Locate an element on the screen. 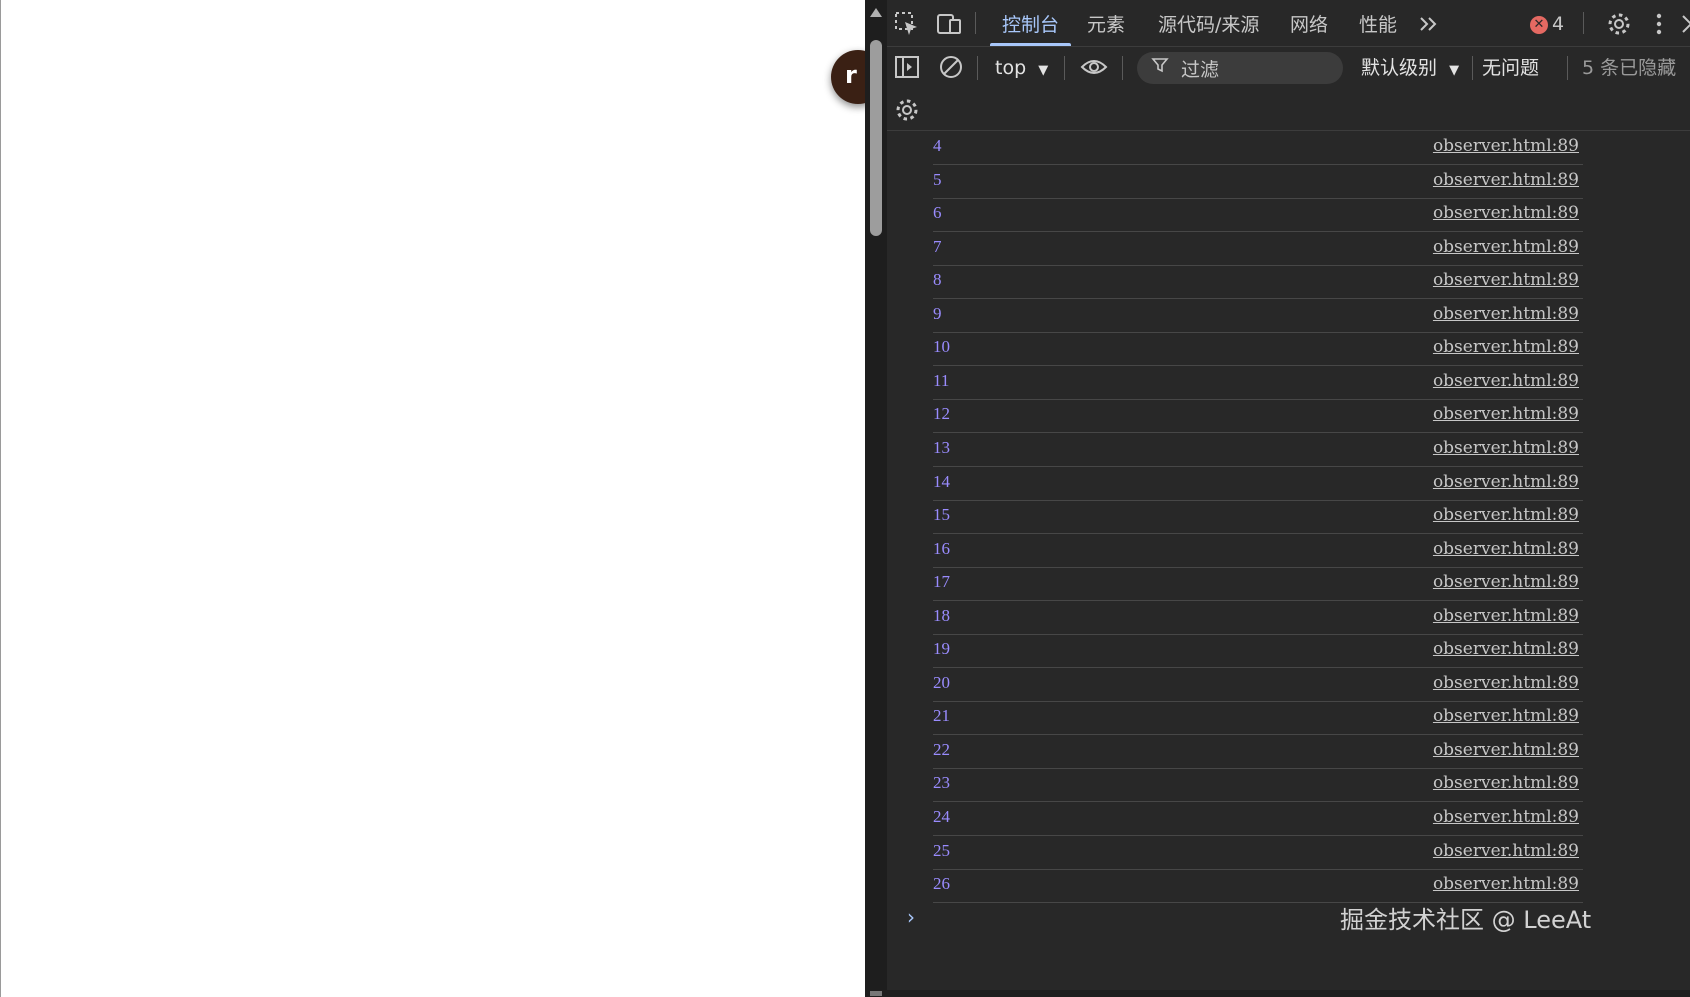 The height and width of the screenshot is (997, 1690). filter-placeholder: 过滤 is located at coordinates (1200, 70).